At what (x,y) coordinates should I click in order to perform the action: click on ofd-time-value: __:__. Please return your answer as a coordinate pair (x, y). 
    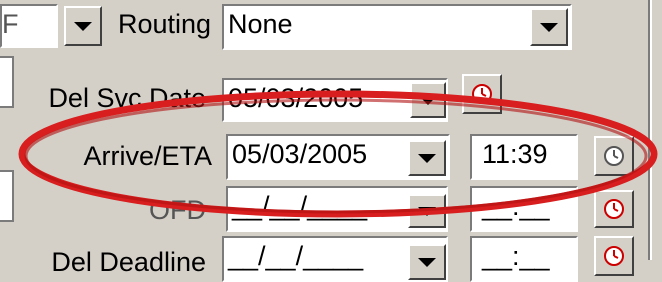
    Looking at the image, I should click on (516, 206).